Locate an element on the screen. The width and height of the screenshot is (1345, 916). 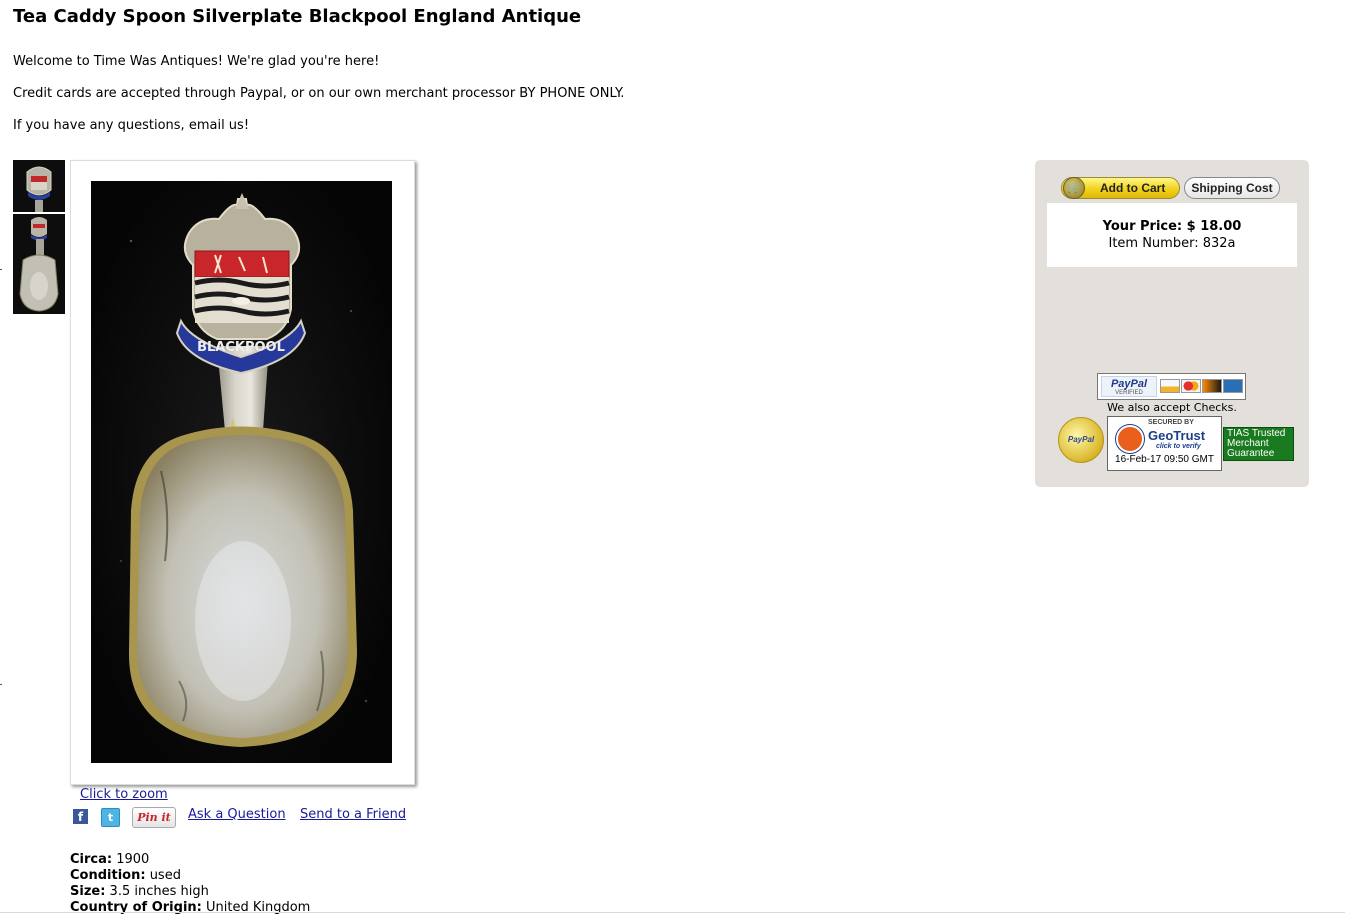
detail-size: Size: 3.5 inches high is located at coordinates (139, 891).